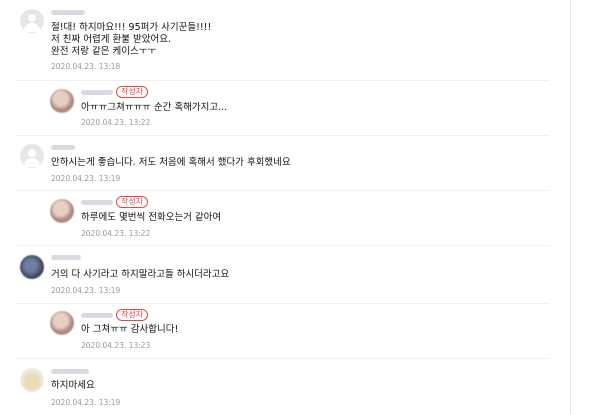  What do you see at coordinates (73, 385) in the screenshot?
I see `comment-text: 하지마세요` at bounding box center [73, 385].